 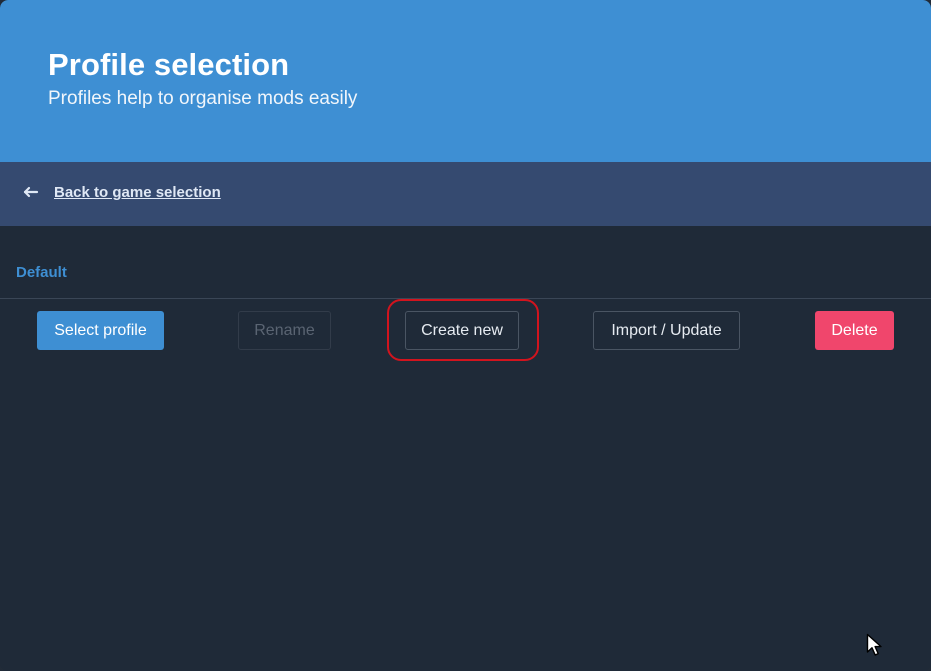 What do you see at coordinates (100, 330) in the screenshot?
I see `select-profile-button: Select profile` at bounding box center [100, 330].